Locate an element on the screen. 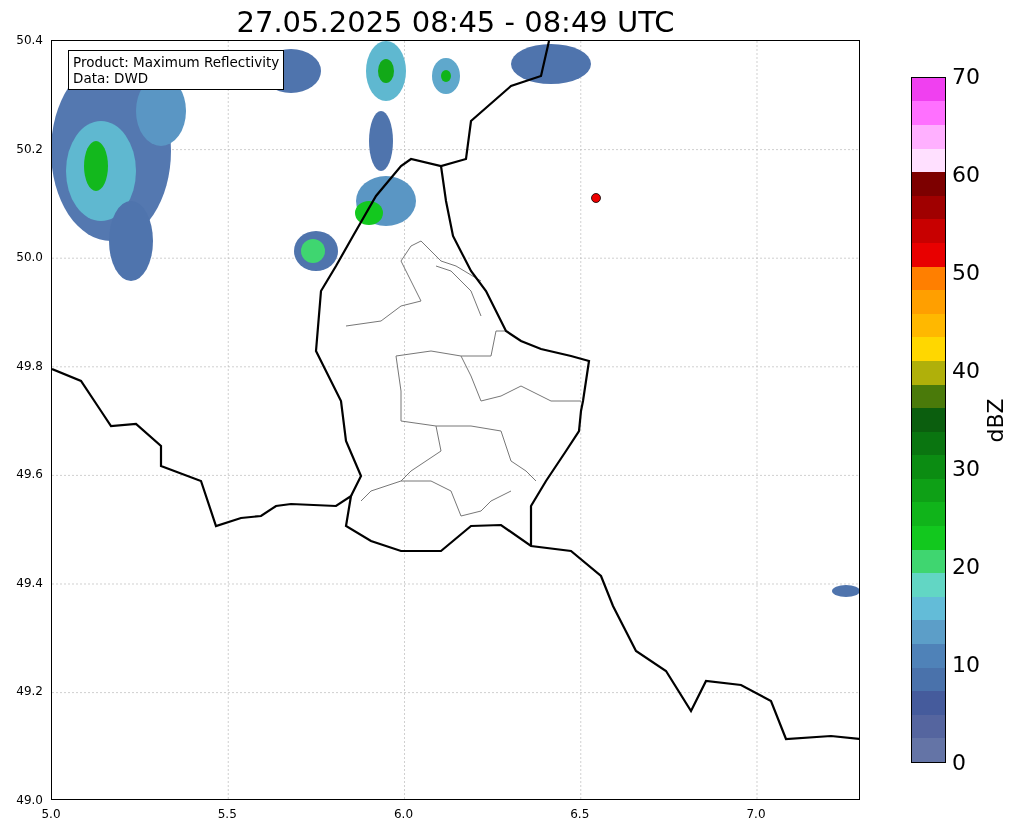  chart-title: 27.05.2025 08:45 - 08:49 UTC is located at coordinates (455, 22).